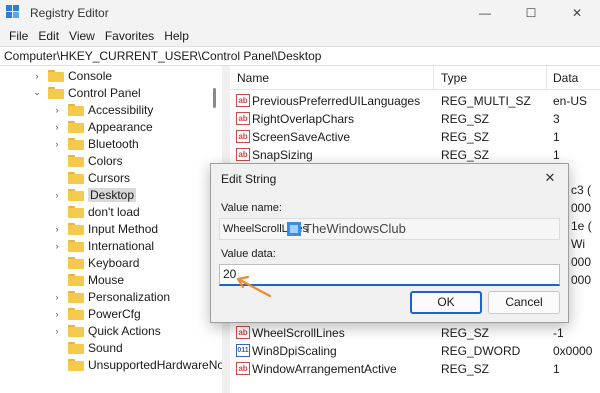 The height and width of the screenshot is (393, 600). Describe the element at coordinates (111, 296) in the screenshot. I see `tree-item-personalization: › Personalization` at that location.